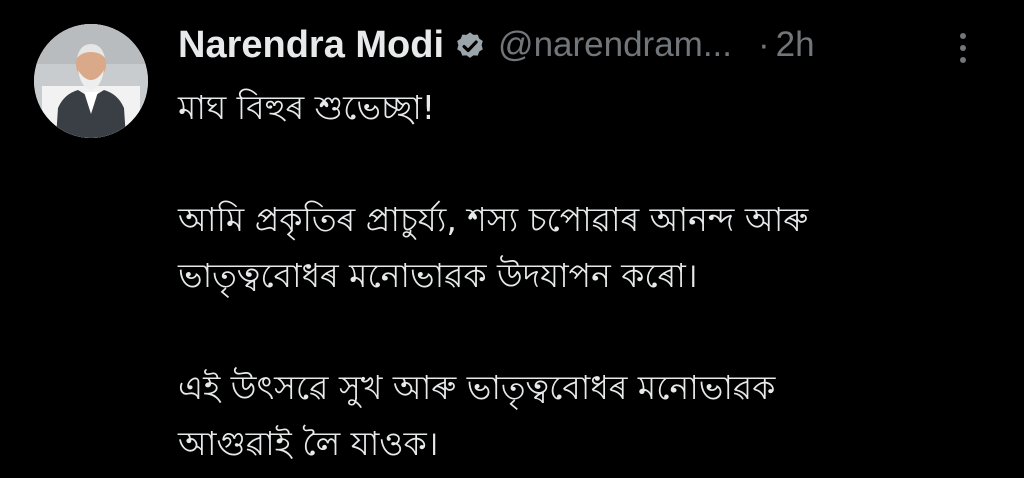 Image resolution: width=1024 pixels, height=478 pixels. What do you see at coordinates (470, 45) in the screenshot?
I see `verified-badge-icon` at bounding box center [470, 45].